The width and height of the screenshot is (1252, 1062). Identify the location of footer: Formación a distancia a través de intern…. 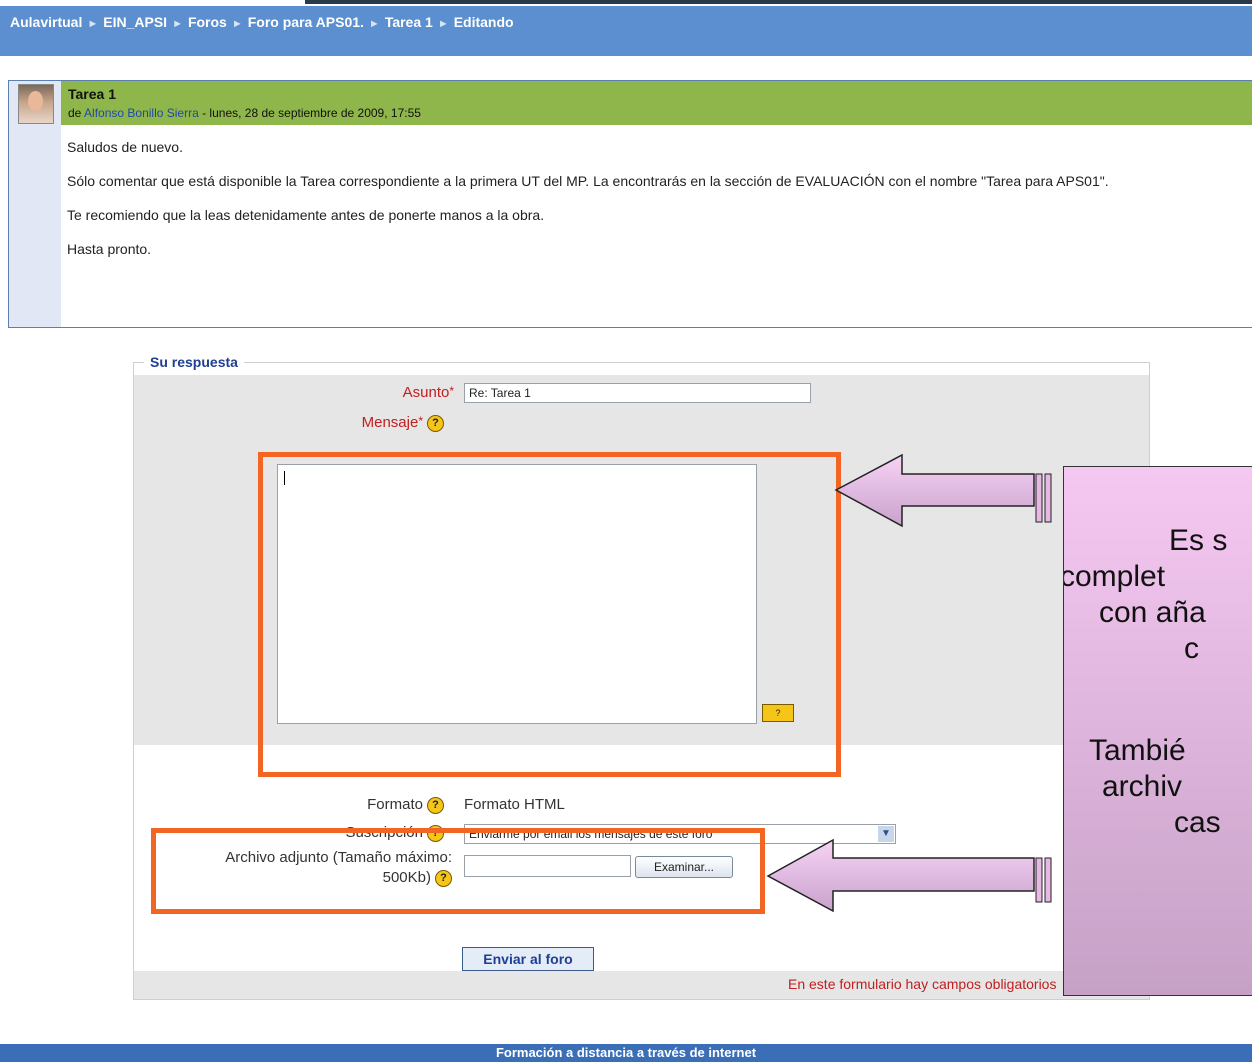
(626, 1053).